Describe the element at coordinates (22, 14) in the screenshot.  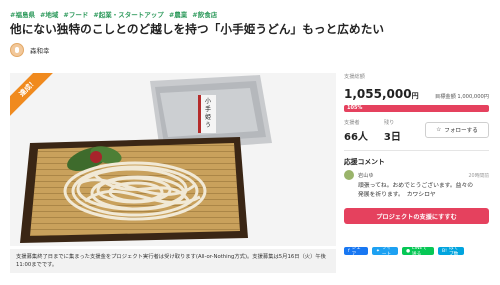
I see `tag-fukushima: #福島県` at that location.